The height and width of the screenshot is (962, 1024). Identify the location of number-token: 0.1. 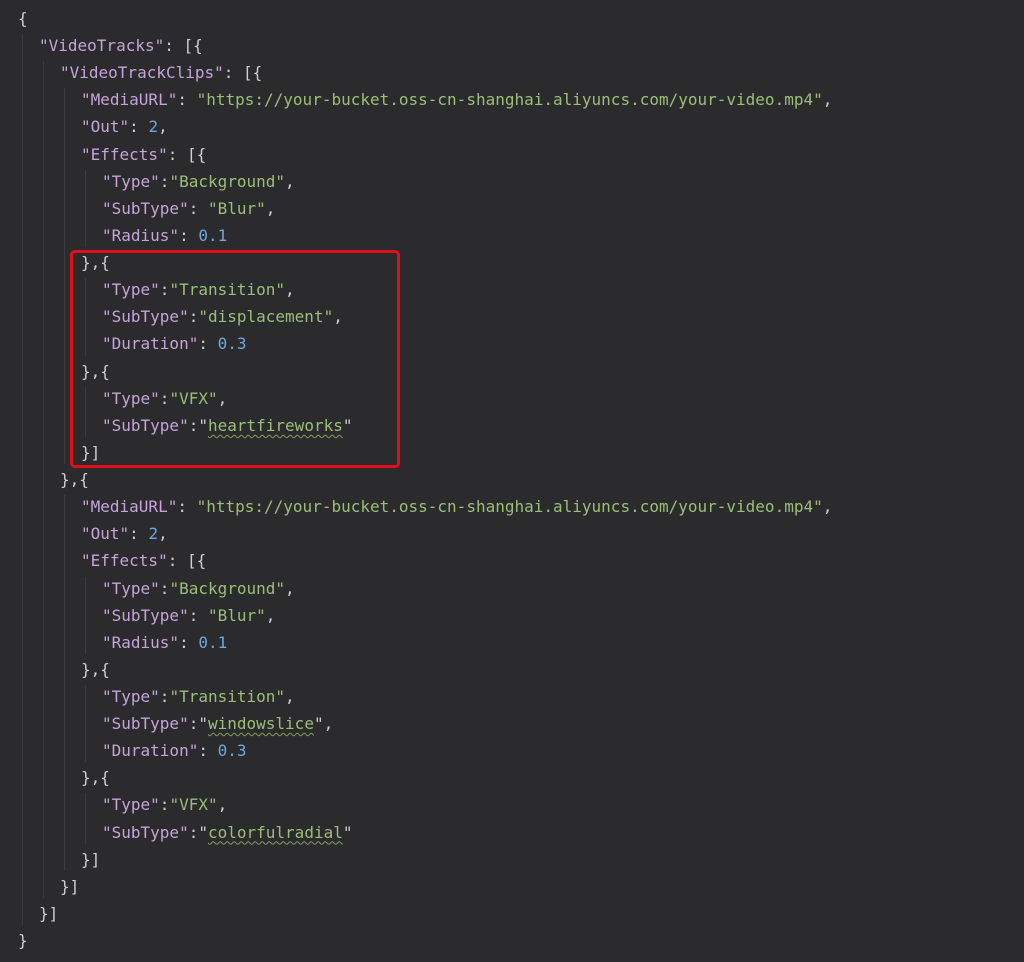
(213, 642).